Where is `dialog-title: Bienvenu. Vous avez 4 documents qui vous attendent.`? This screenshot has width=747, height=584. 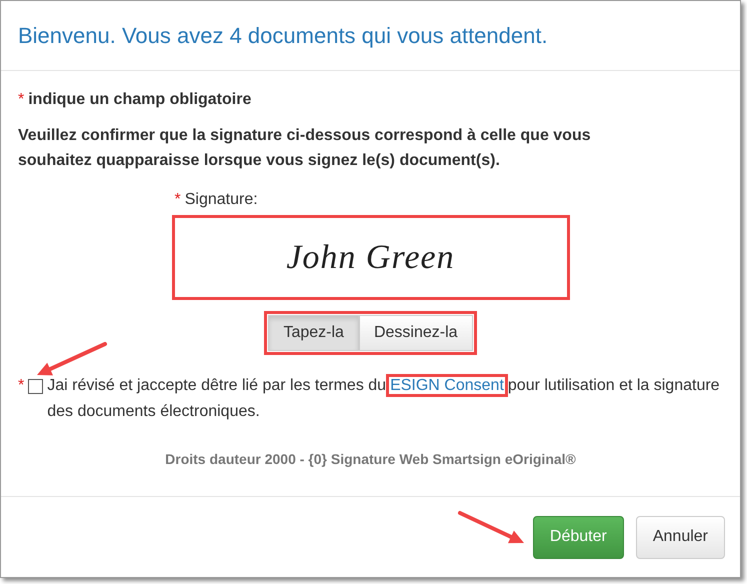
dialog-title: Bienvenu. Vous avez 4 documents qui vous attendent. is located at coordinates (283, 36).